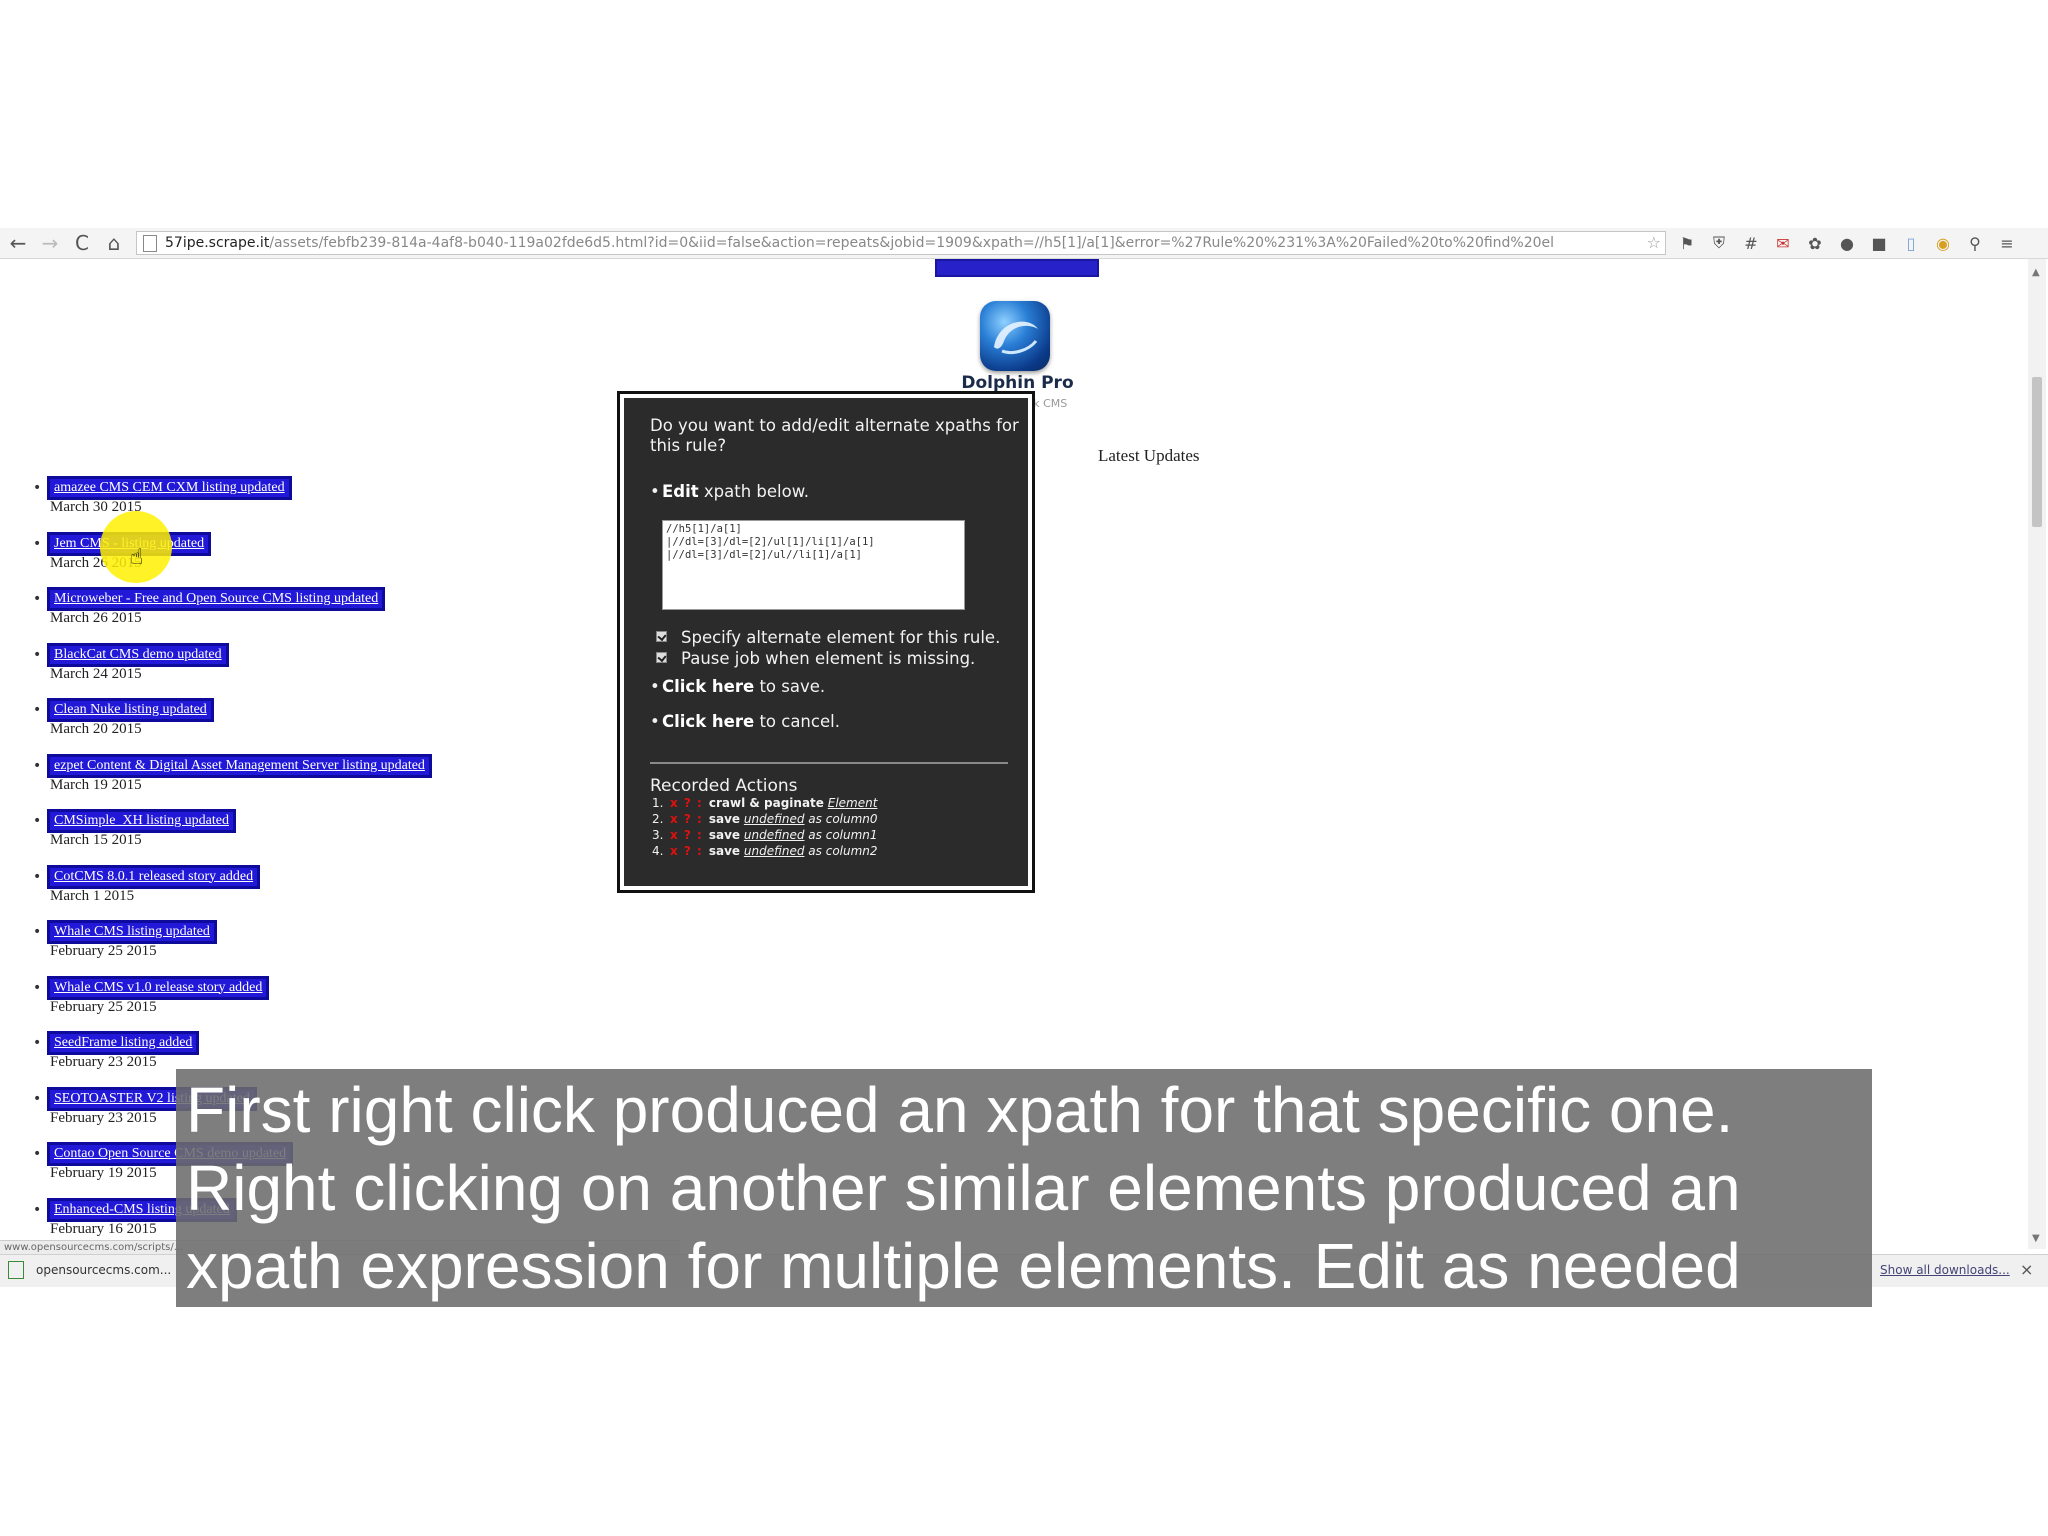 The image size is (2048, 1536). Describe the element at coordinates (141, 821) in the screenshot. I see `update-link: CMSimple_XH listing updated` at that location.